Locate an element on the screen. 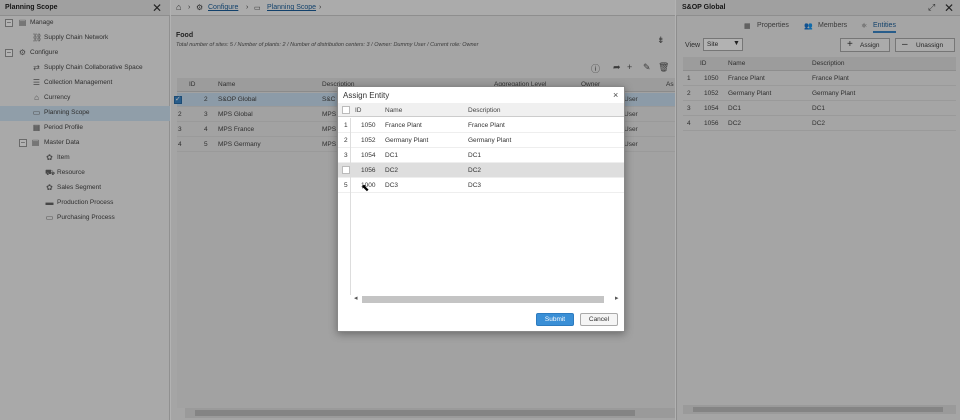 The height and width of the screenshot is (420, 960). cell-desc: DC3 is located at coordinates (475, 185).